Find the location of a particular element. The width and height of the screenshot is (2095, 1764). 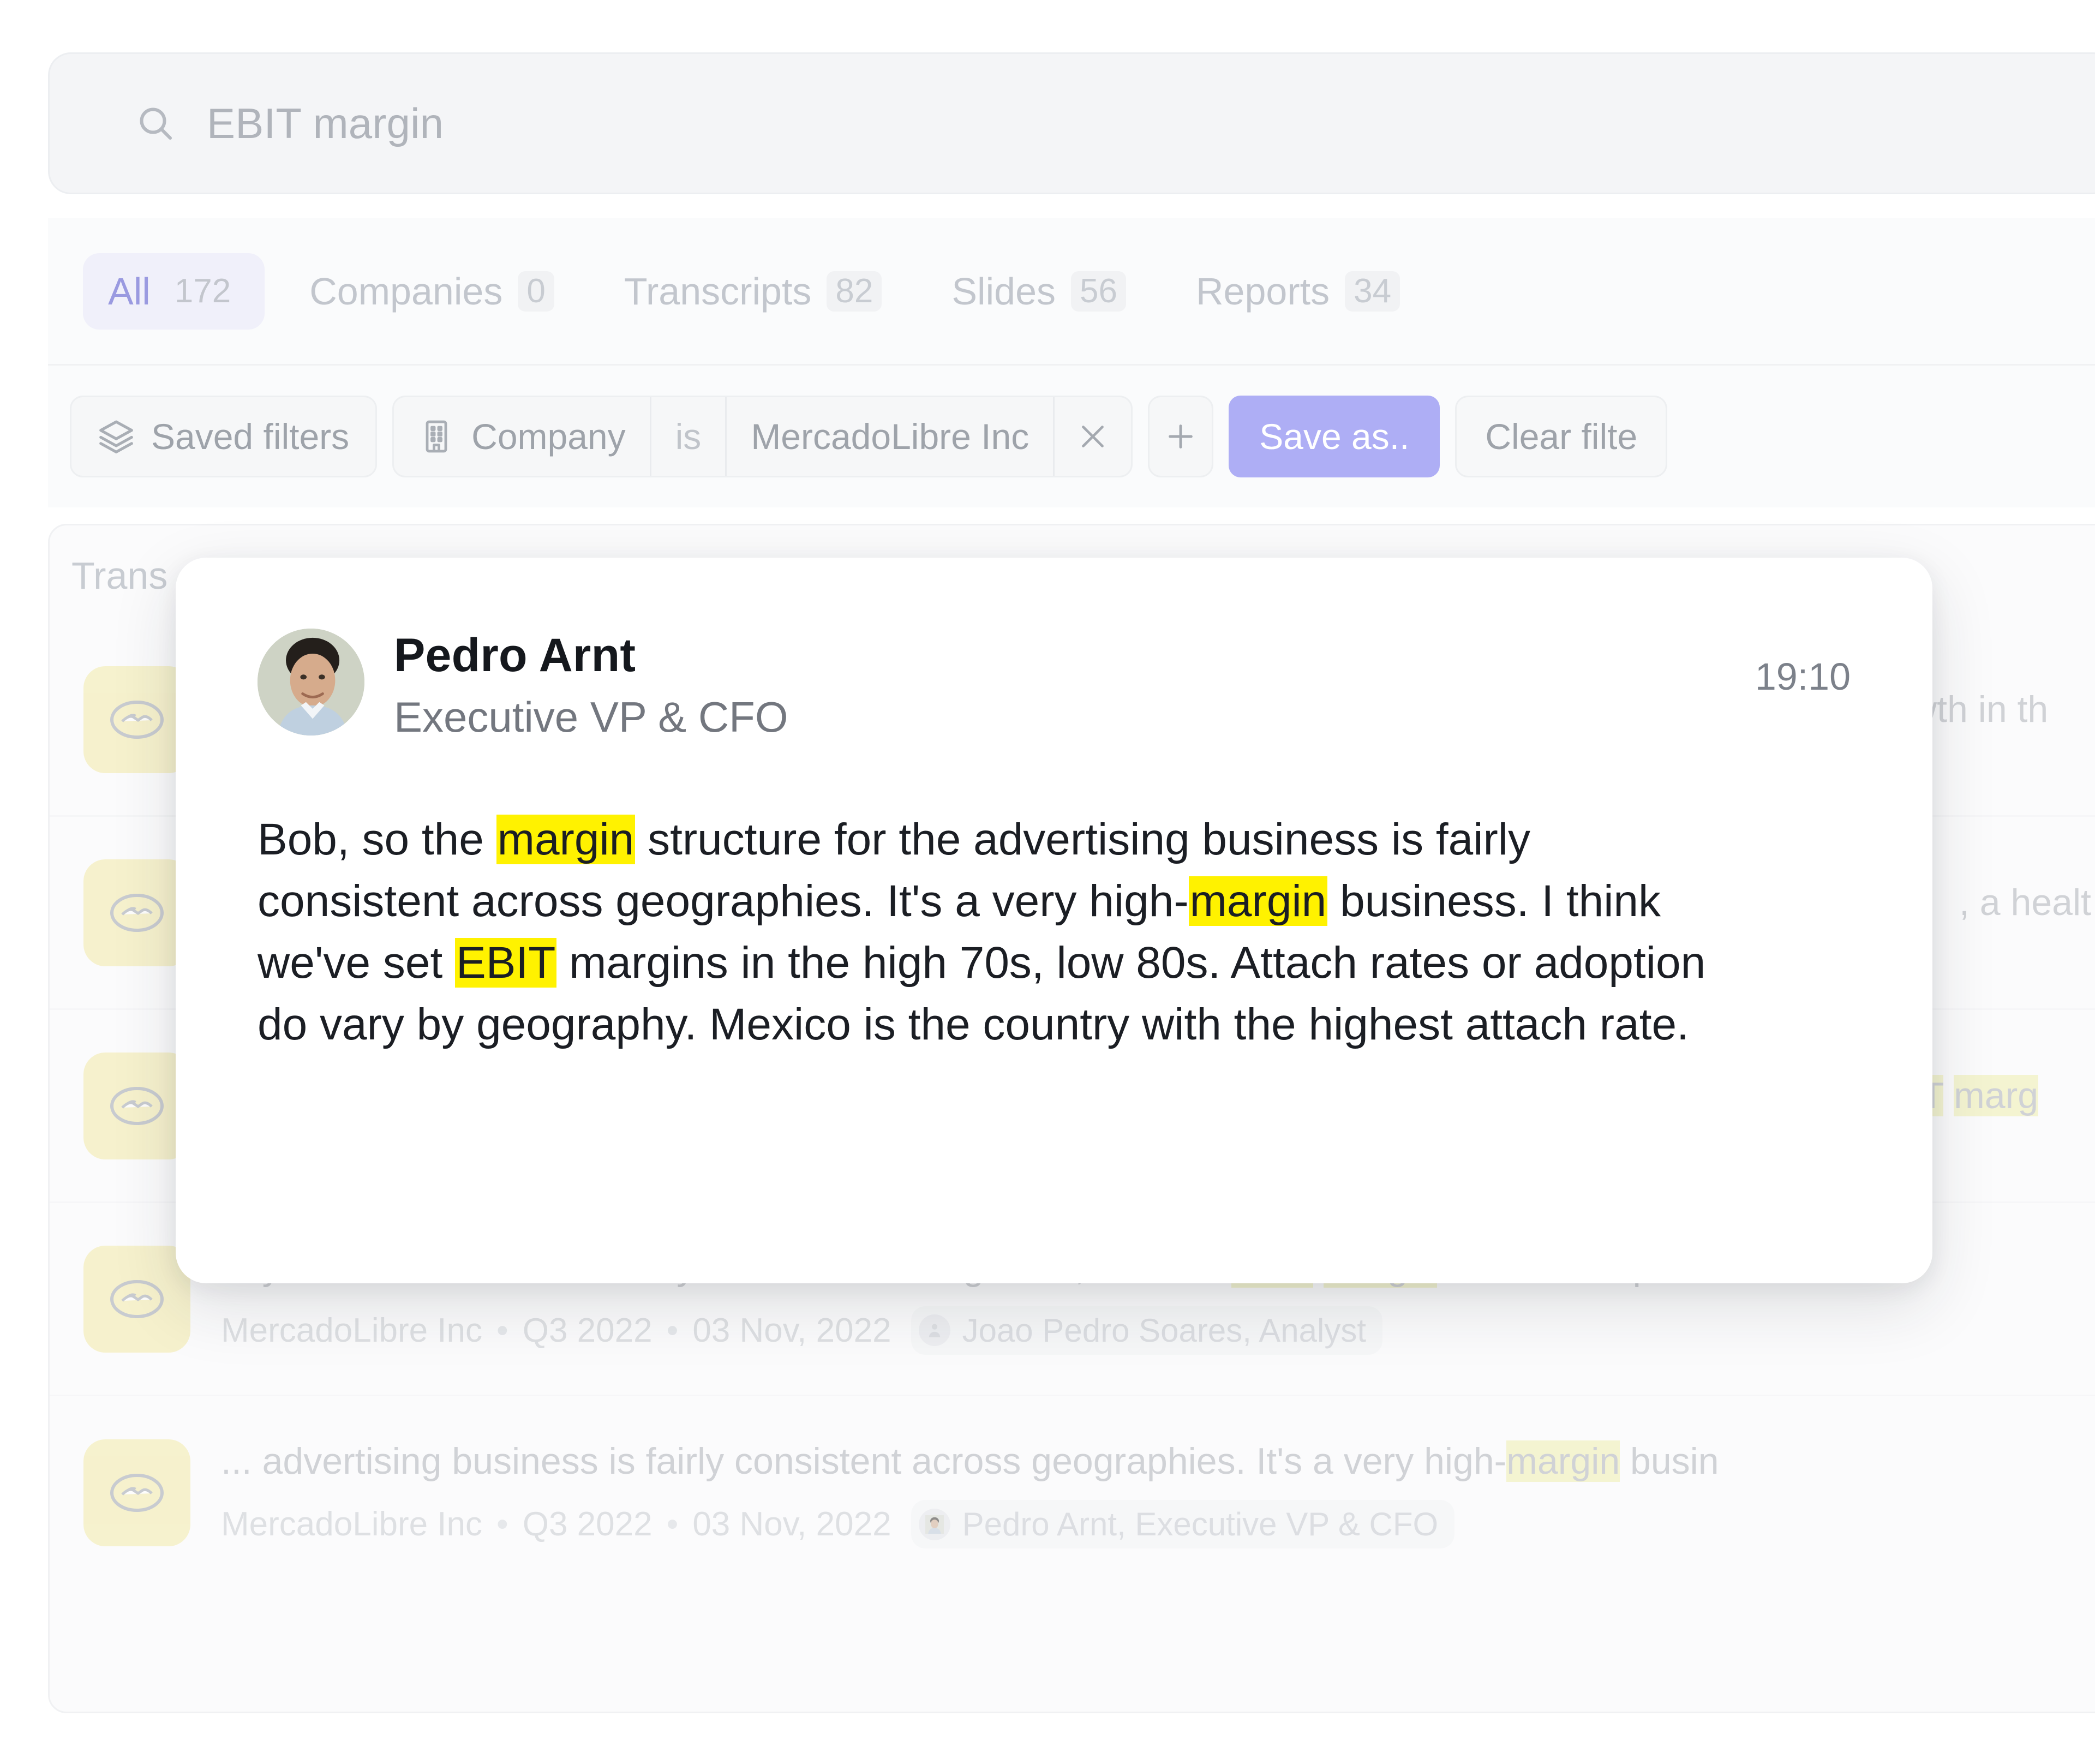

filter-field-company: Company is located at coordinates (522, 436).